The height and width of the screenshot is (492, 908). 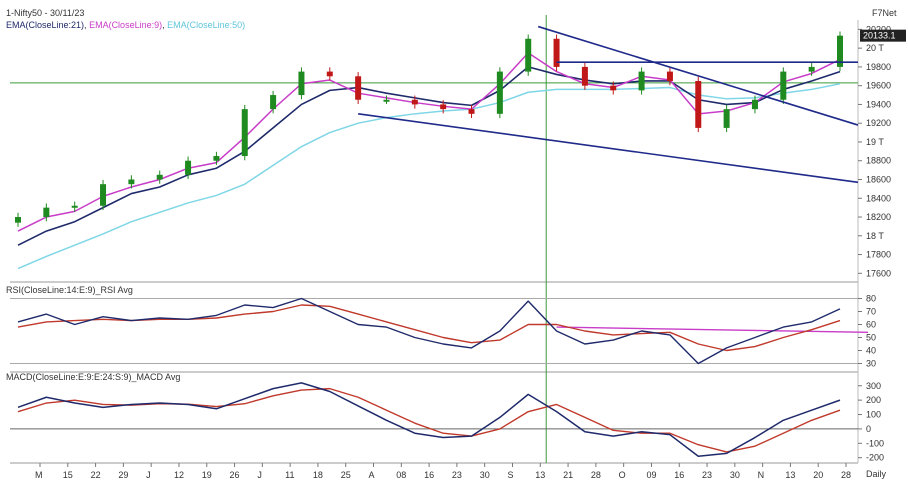 I want to click on price-tick-label: 18 T, so click(x=875, y=236).